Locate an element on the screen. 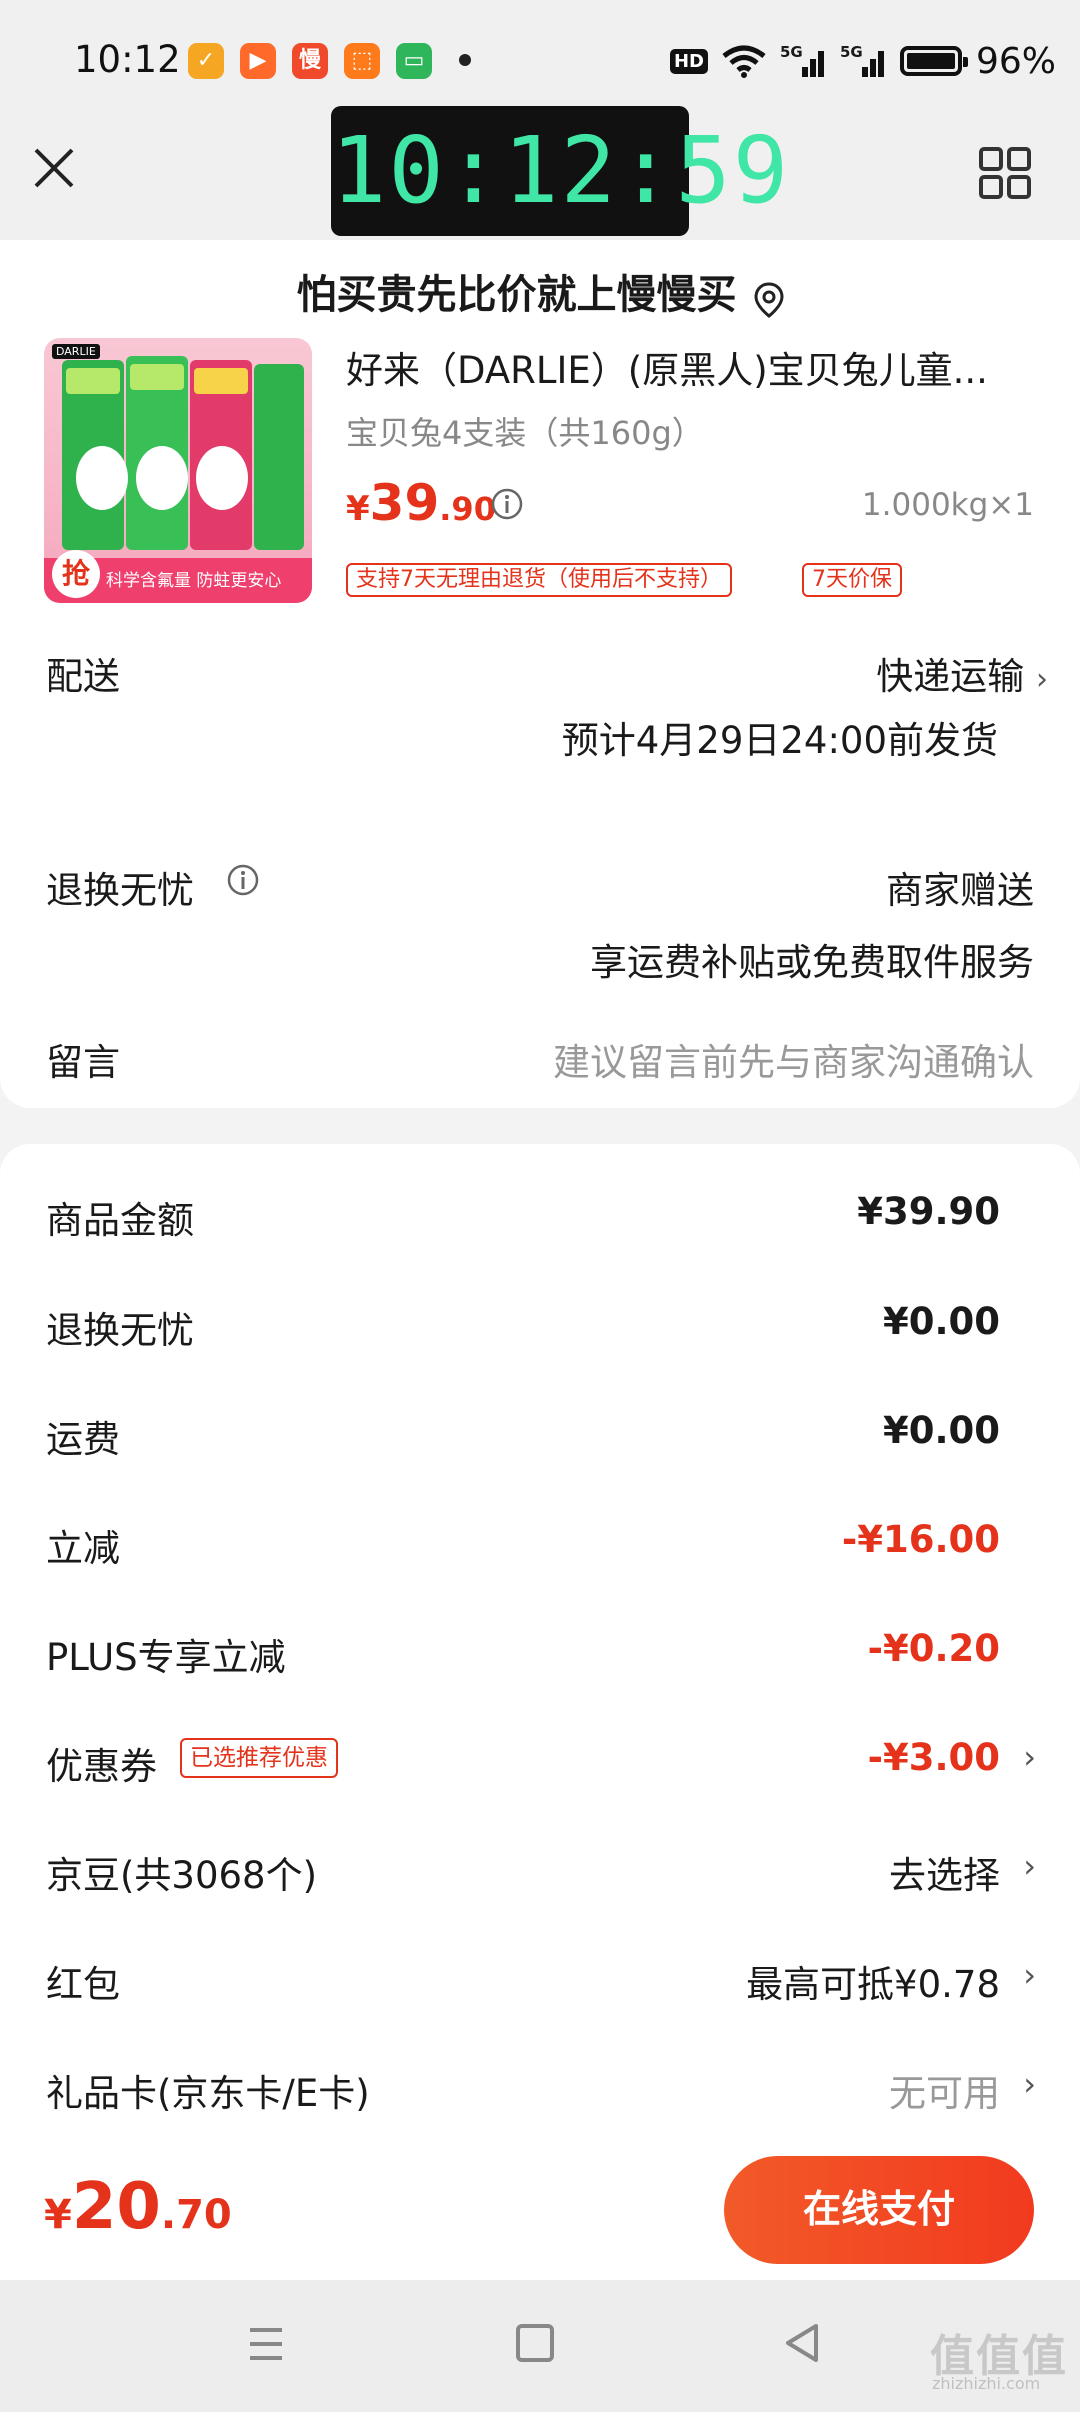  product-spec: 宝贝兔4支装（共160g） is located at coordinates (525, 433).